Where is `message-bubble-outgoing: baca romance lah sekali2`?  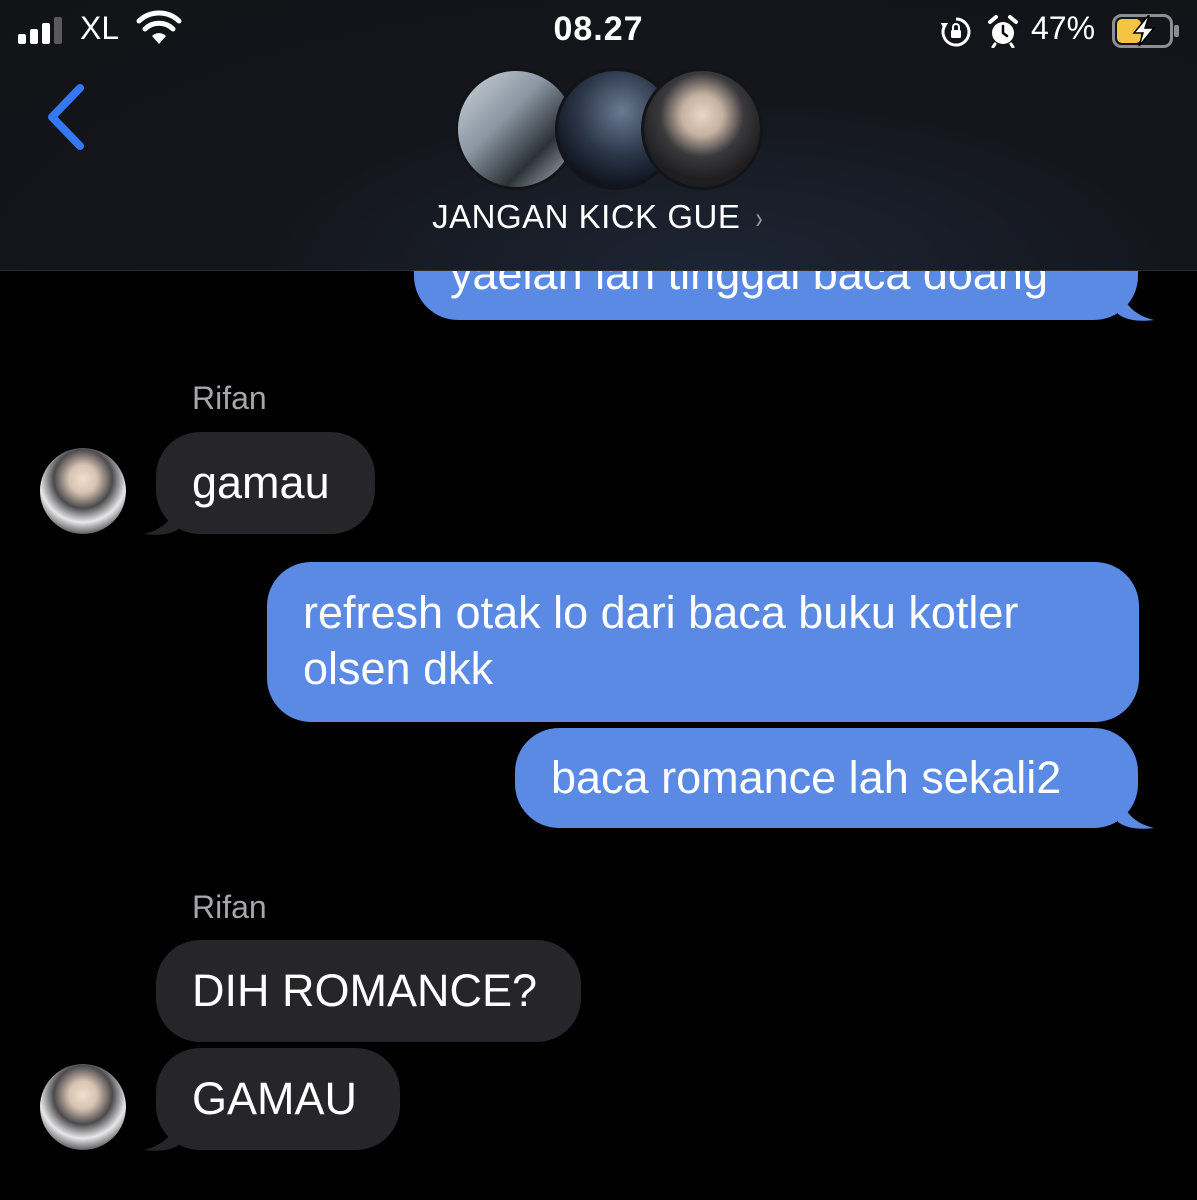 message-bubble-outgoing: baca romance lah sekali2 is located at coordinates (826, 778).